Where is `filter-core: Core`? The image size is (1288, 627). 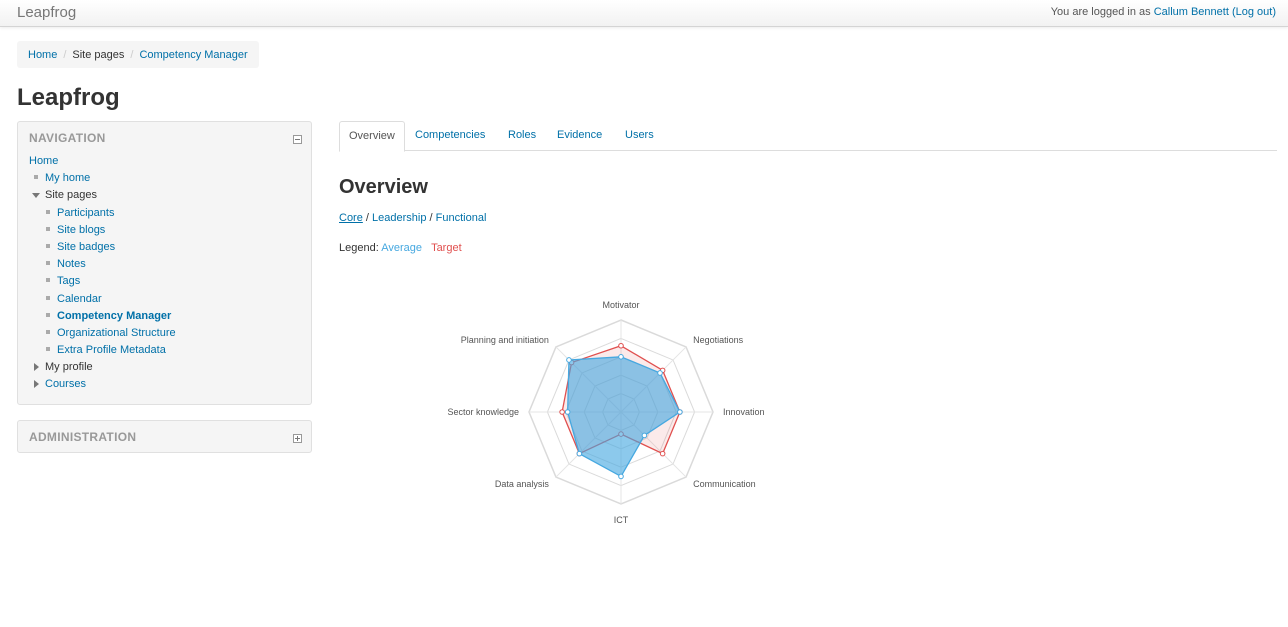 filter-core: Core is located at coordinates (351, 218).